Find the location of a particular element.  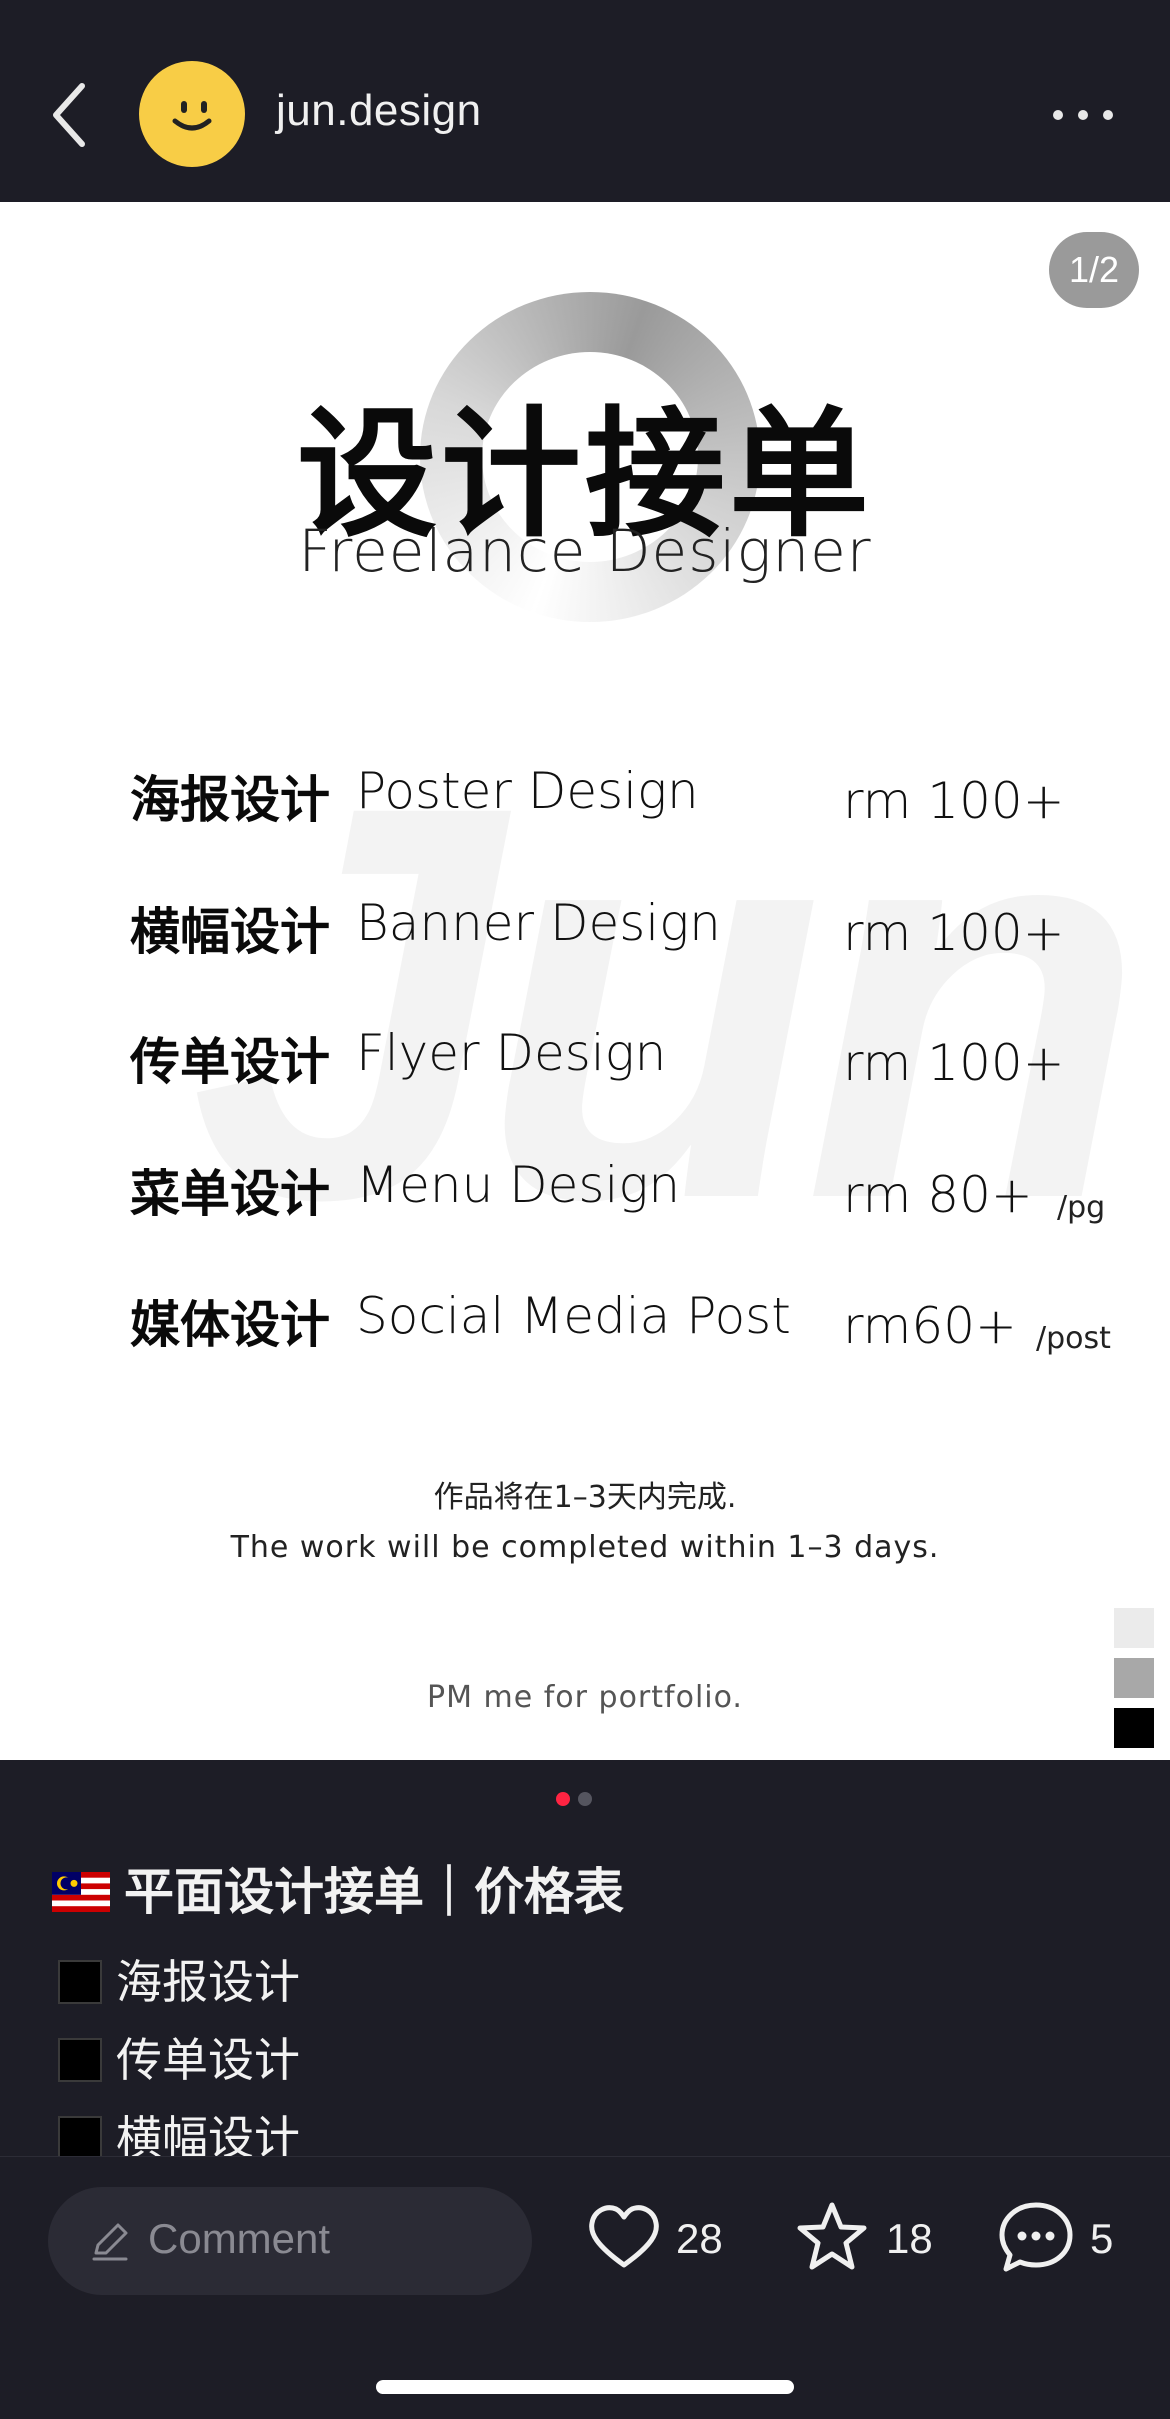

color-swatch-black is located at coordinates (1134, 1728).